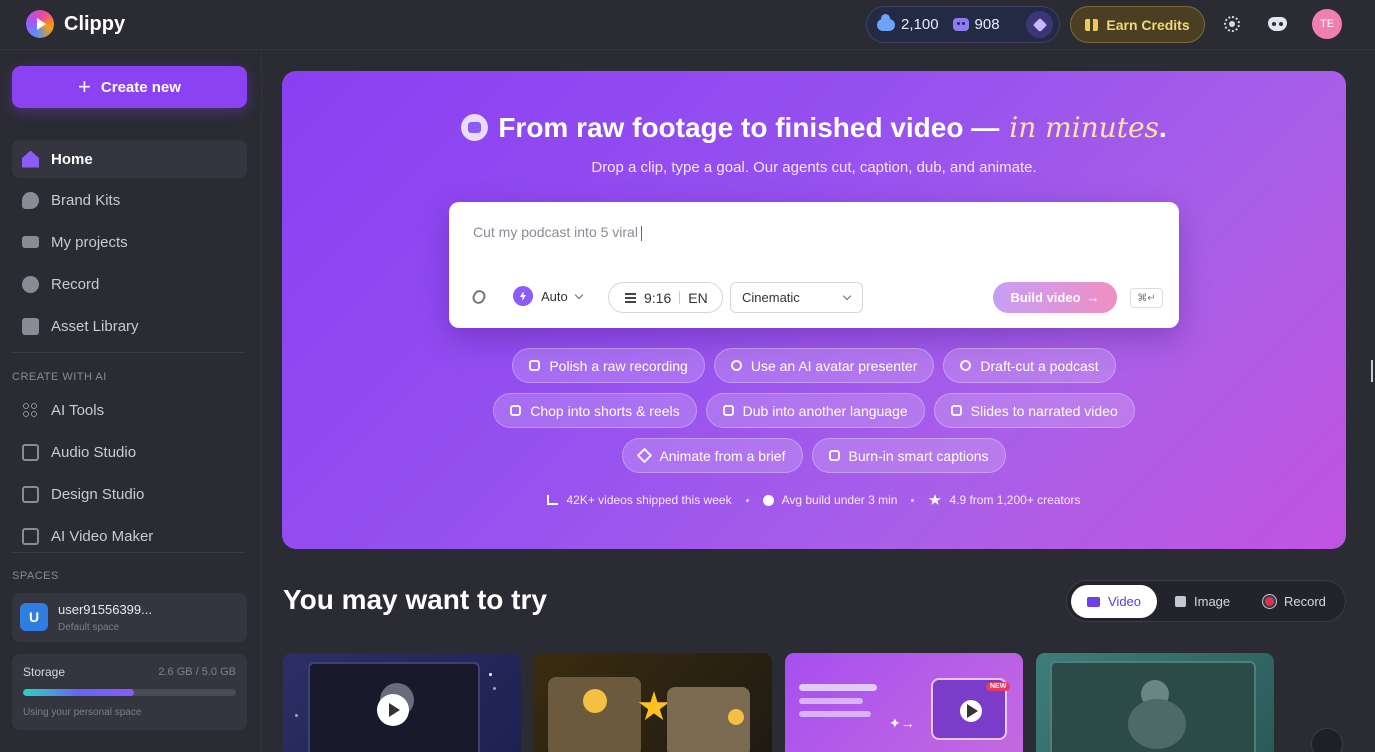  I want to click on spaces-heading: SPACES, so click(35, 576).